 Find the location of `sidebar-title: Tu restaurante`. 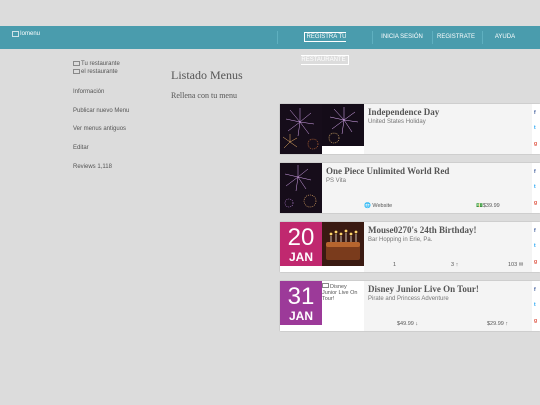

sidebar-title: Tu restaurante is located at coordinates (113, 64).